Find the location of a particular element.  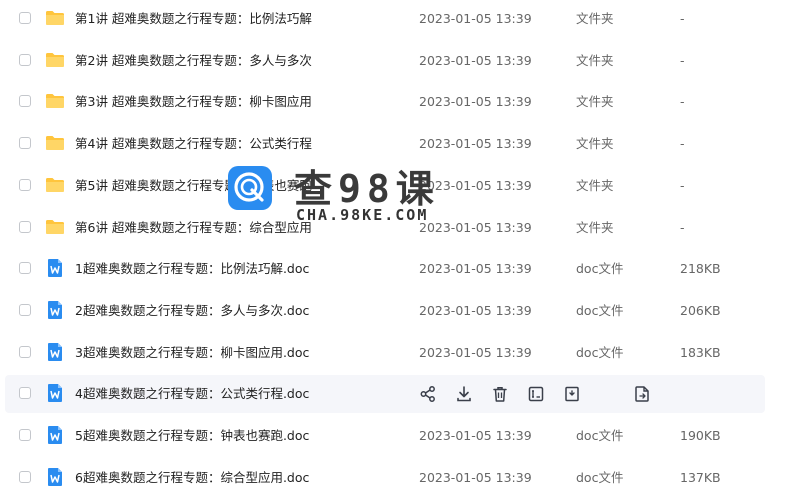

share-icon is located at coordinates (428, 394).